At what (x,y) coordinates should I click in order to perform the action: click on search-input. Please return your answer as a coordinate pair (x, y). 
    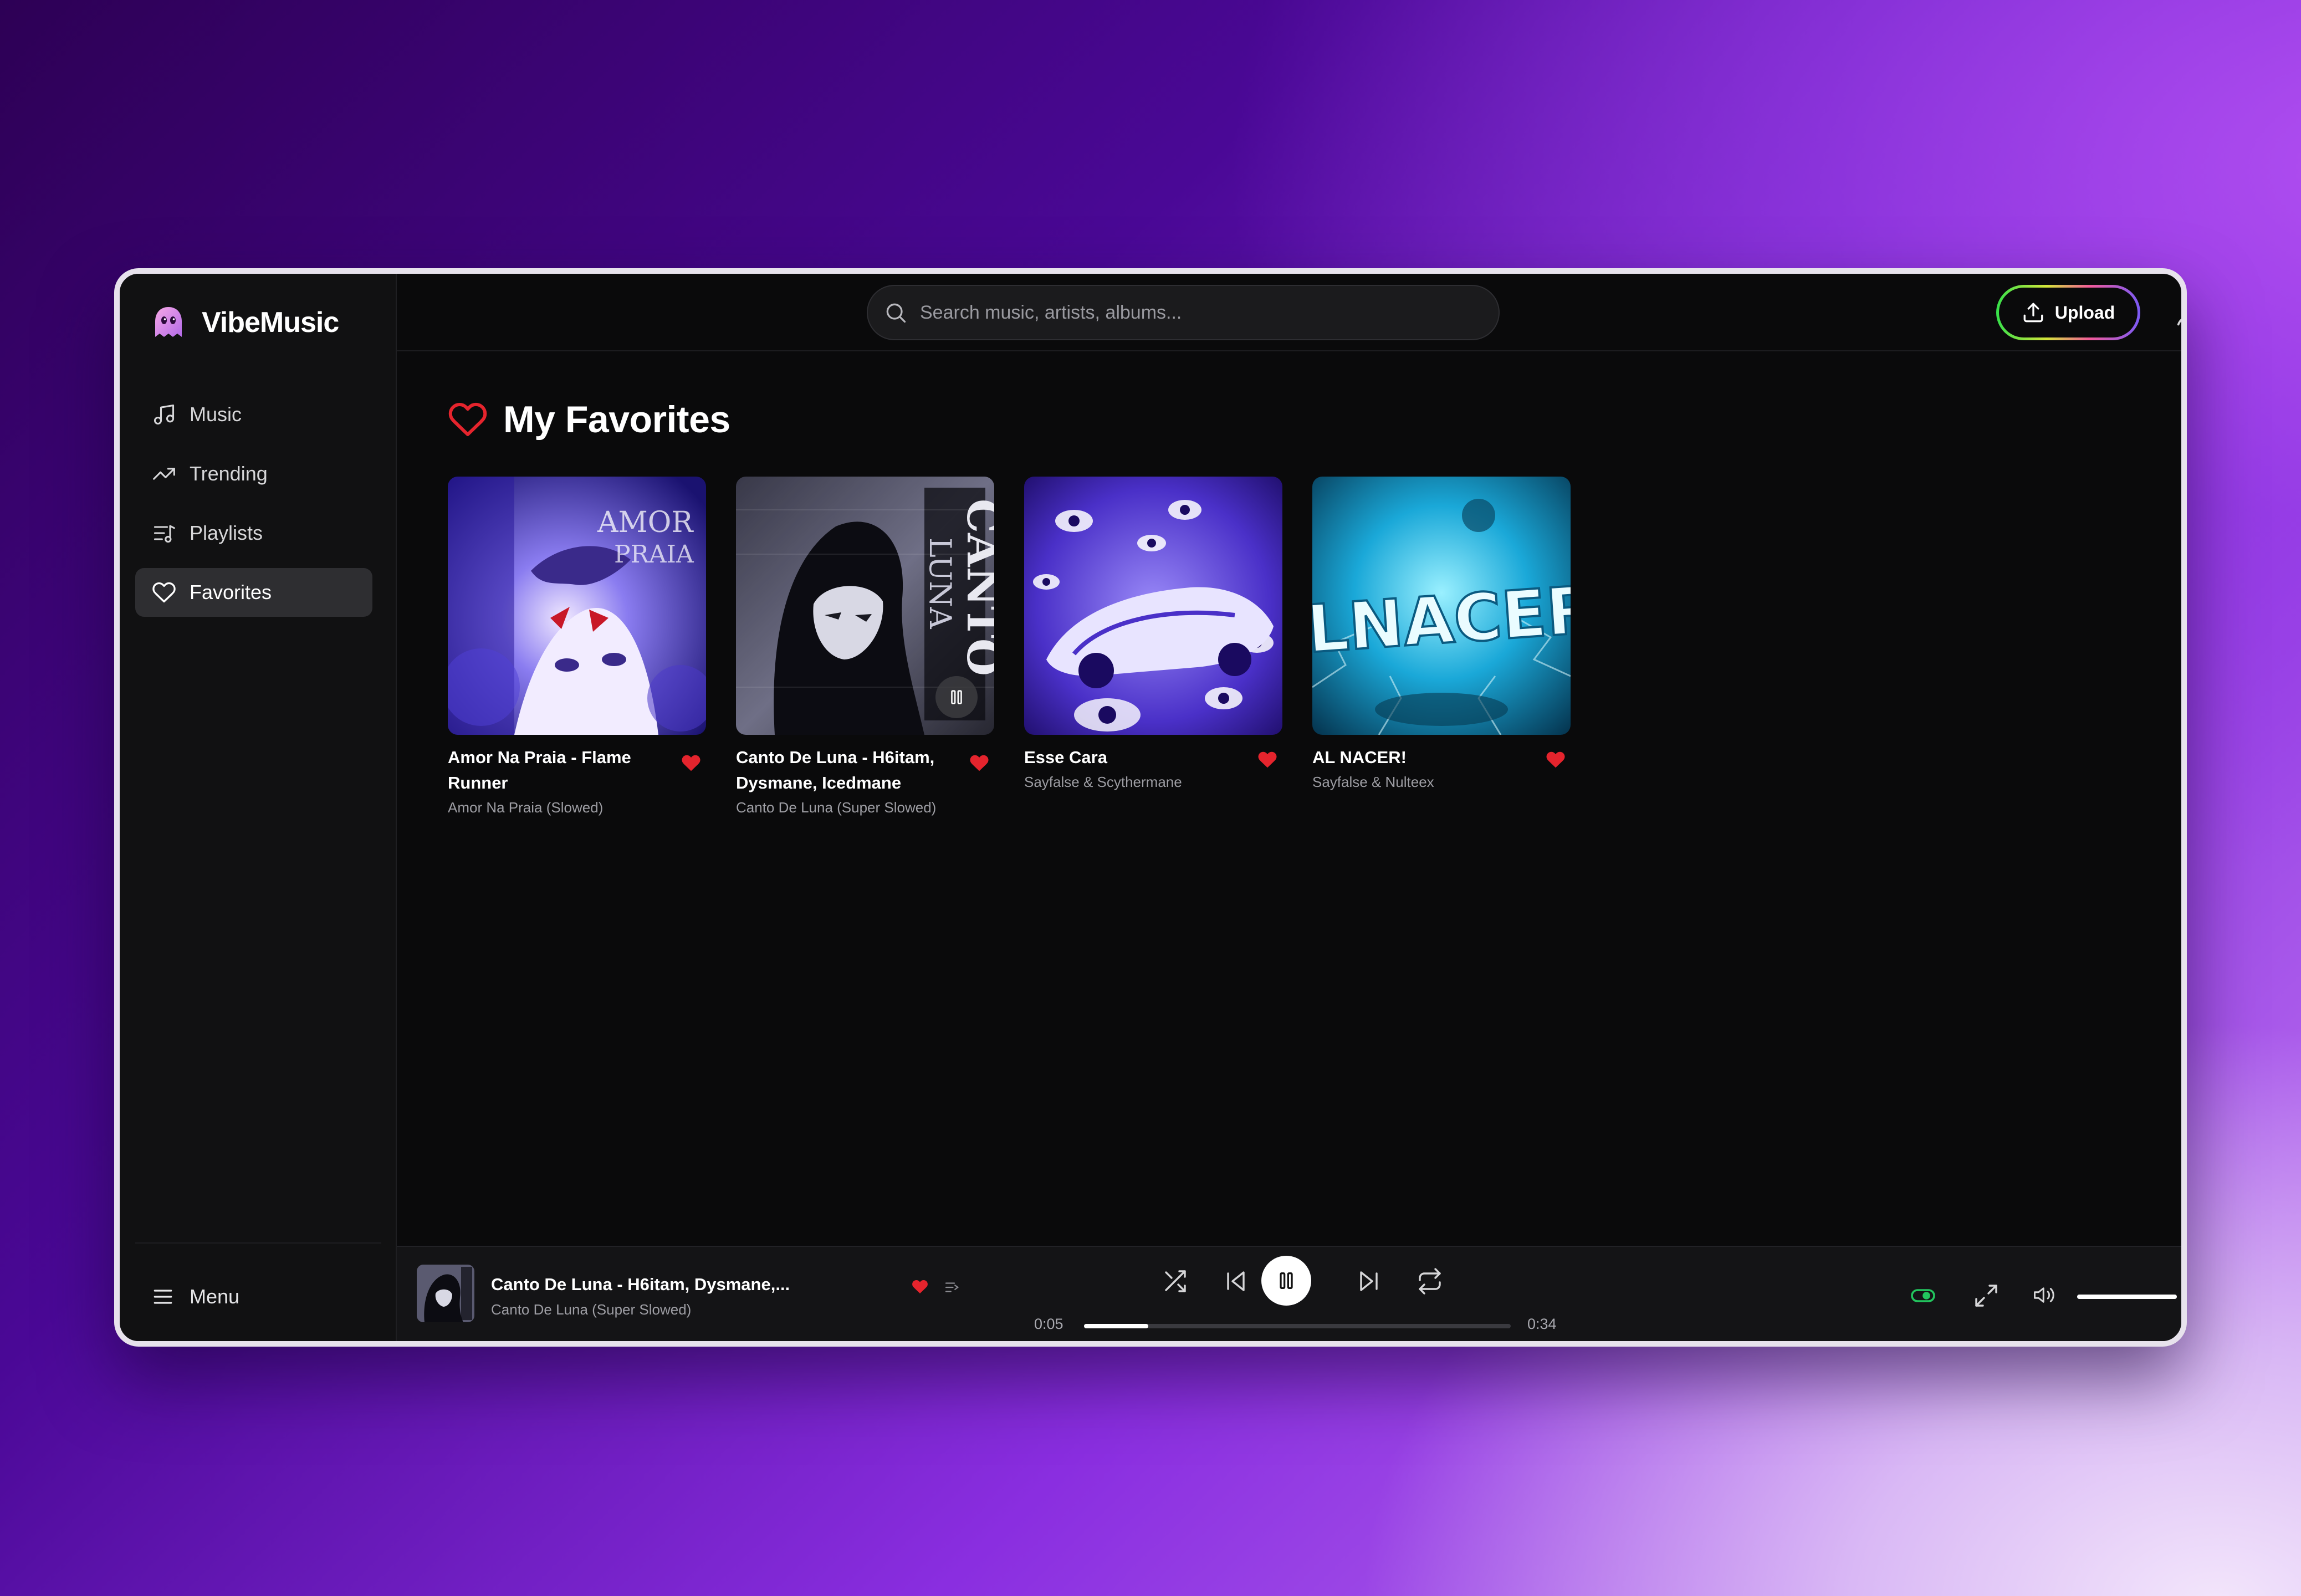
    Looking at the image, I should click on (1191, 312).